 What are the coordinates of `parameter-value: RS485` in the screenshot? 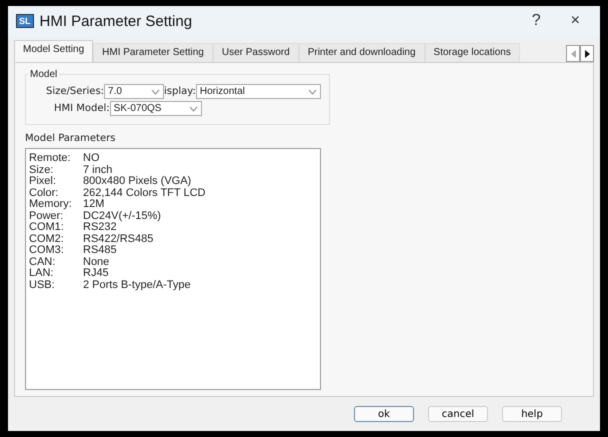 It's located at (100, 250).